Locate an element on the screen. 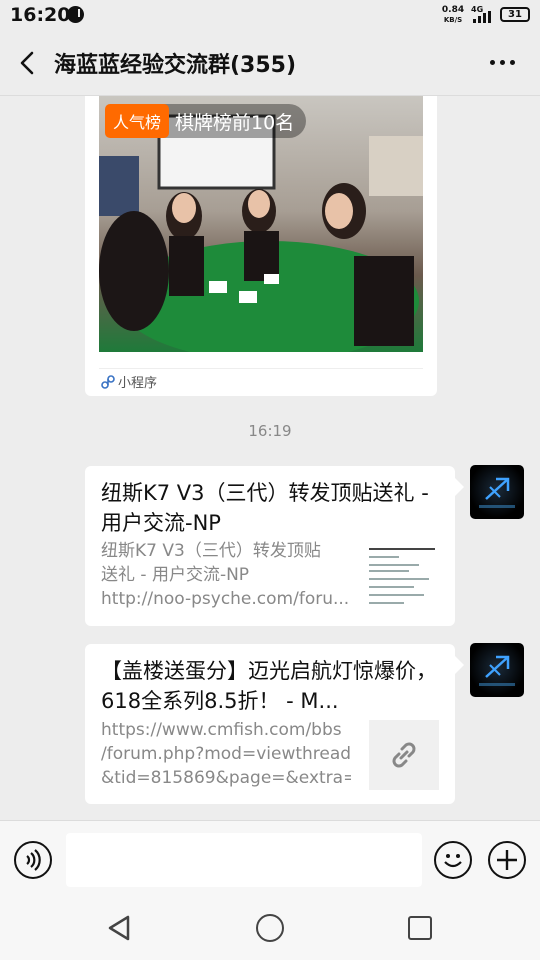 The height and width of the screenshot is (960, 540). chat-title: 海蓝蓝经验交流群(355) is located at coordinates (175, 65).